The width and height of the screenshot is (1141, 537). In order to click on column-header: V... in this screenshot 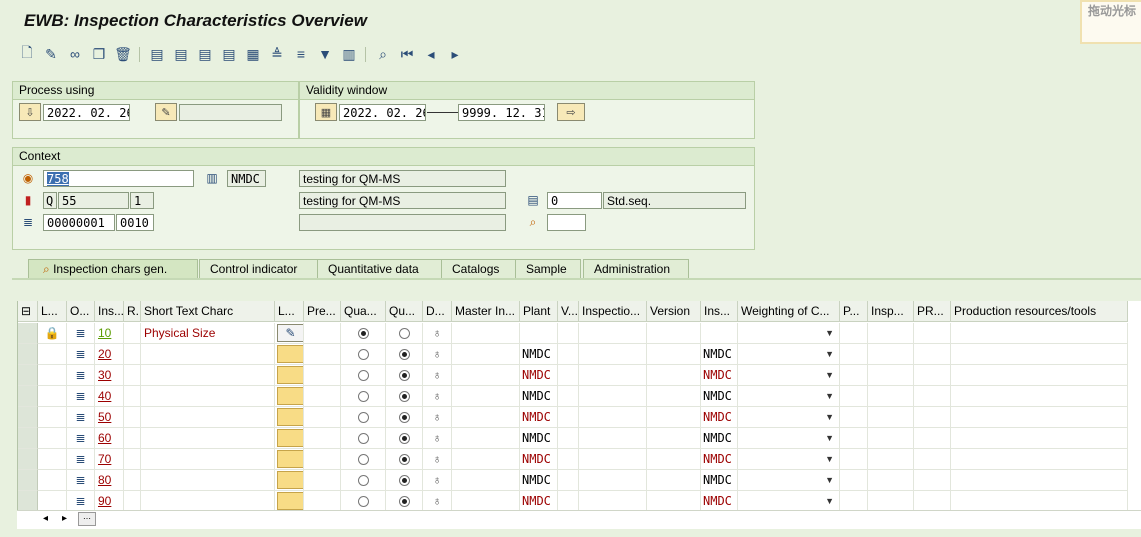, I will do `click(568, 311)`.